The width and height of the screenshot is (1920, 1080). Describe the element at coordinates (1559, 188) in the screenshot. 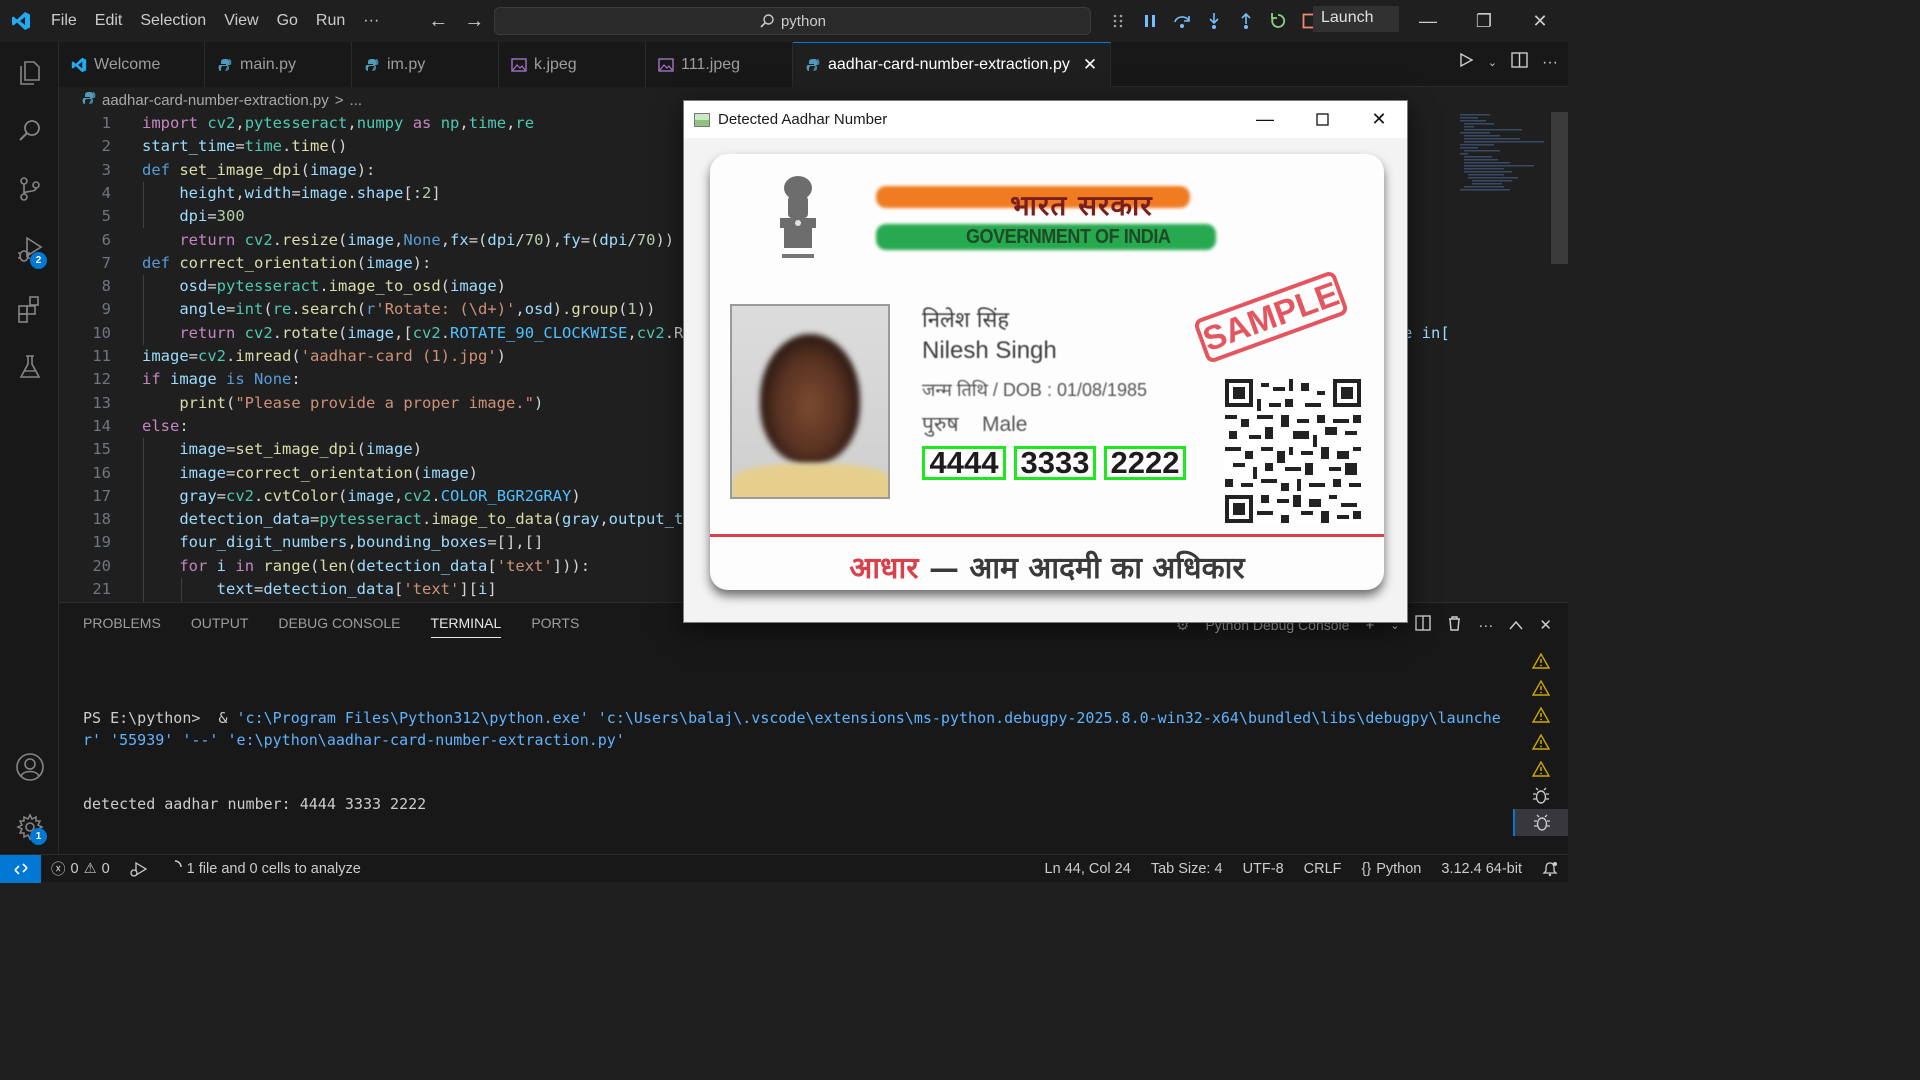

I see `editor-scroll-thumb` at that location.